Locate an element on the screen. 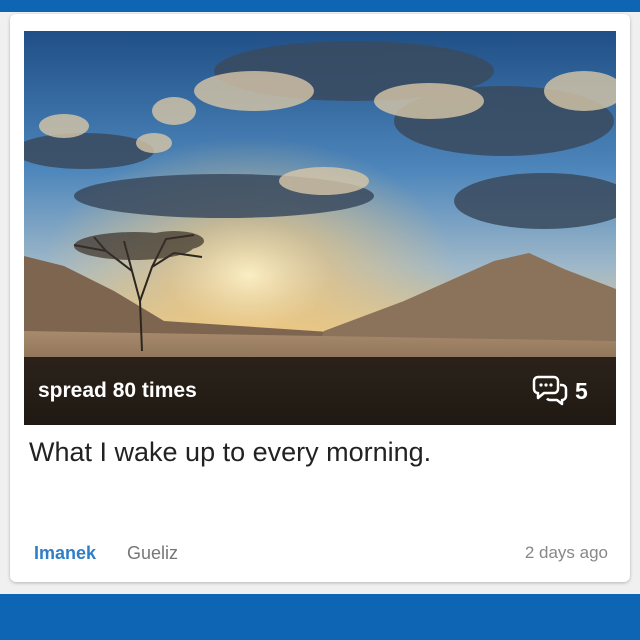 Image resolution: width=640 pixels, height=640 pixels. author-link: Imanek is located at coordinates (65, 553).